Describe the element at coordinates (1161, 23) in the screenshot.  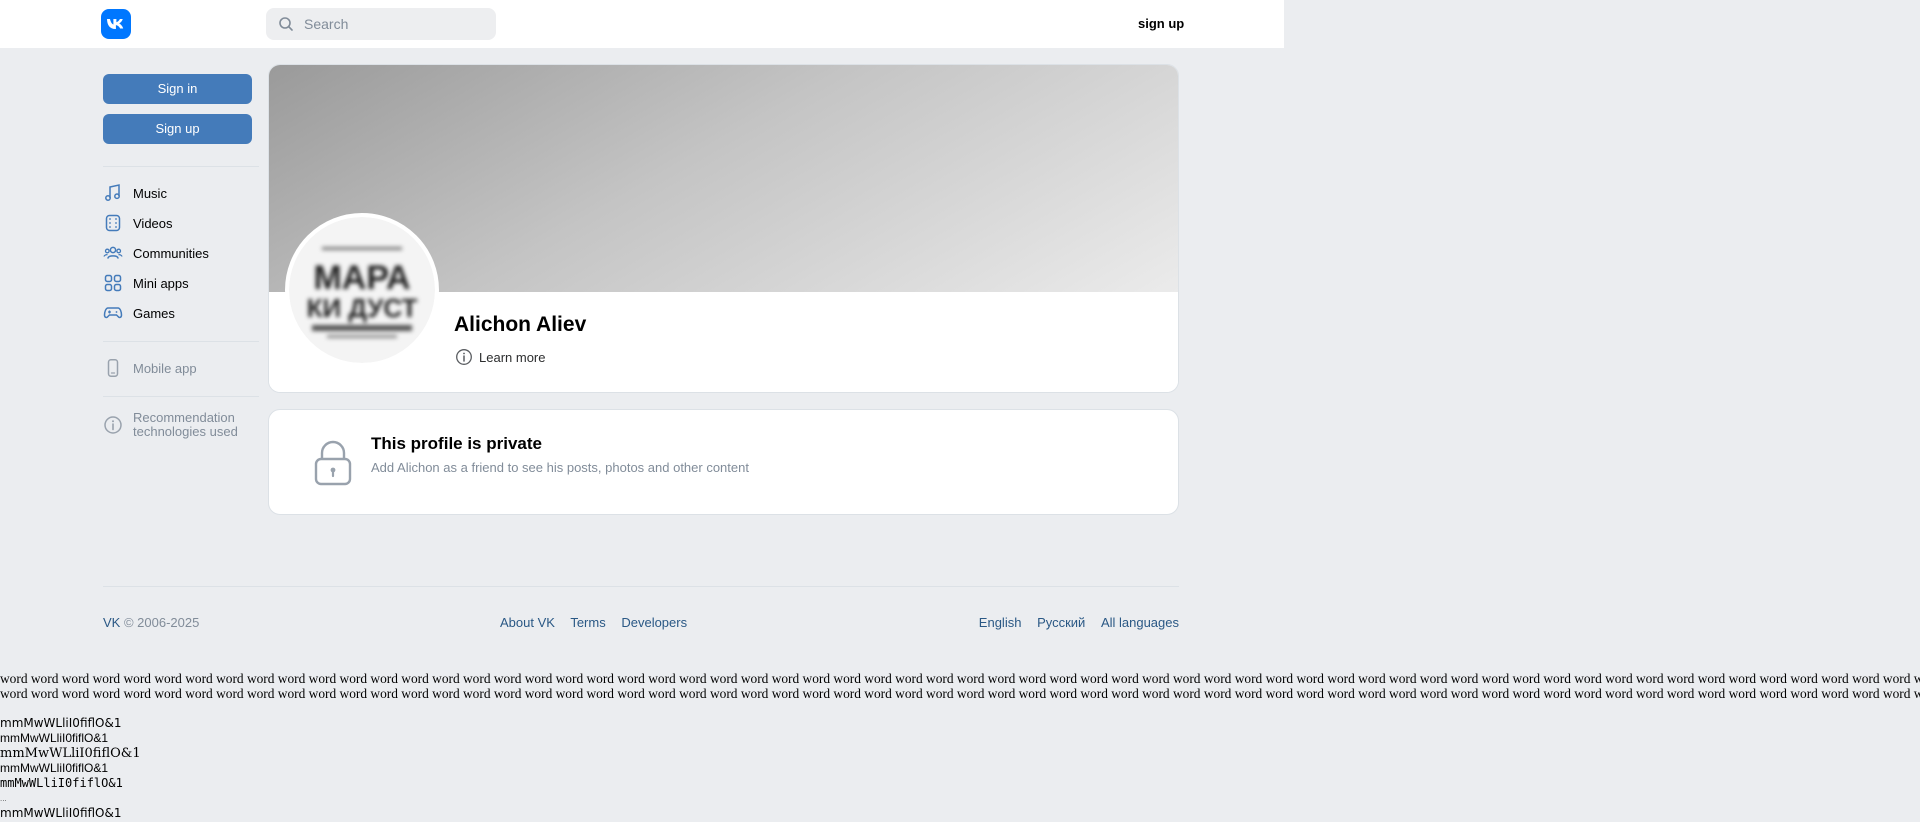
I see `signup-link: sign up` at that location.